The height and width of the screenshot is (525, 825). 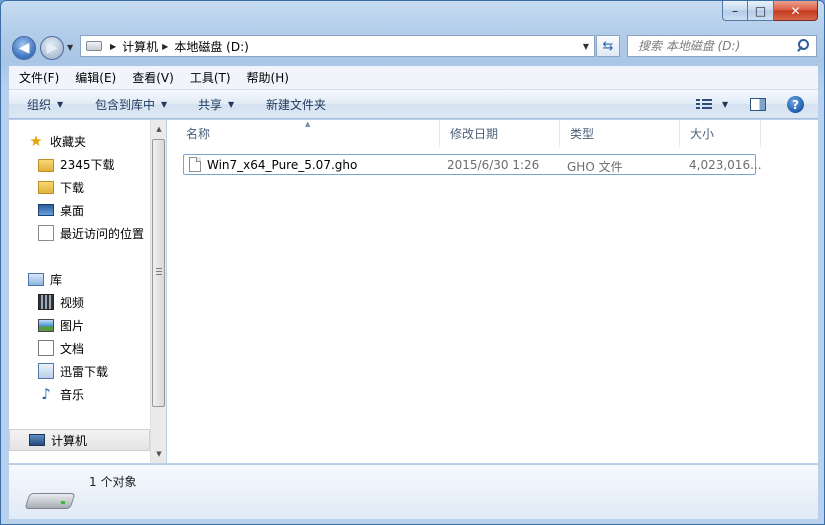 I want to click on back-arrow-icon: ◀, so click(x=24, y=48).